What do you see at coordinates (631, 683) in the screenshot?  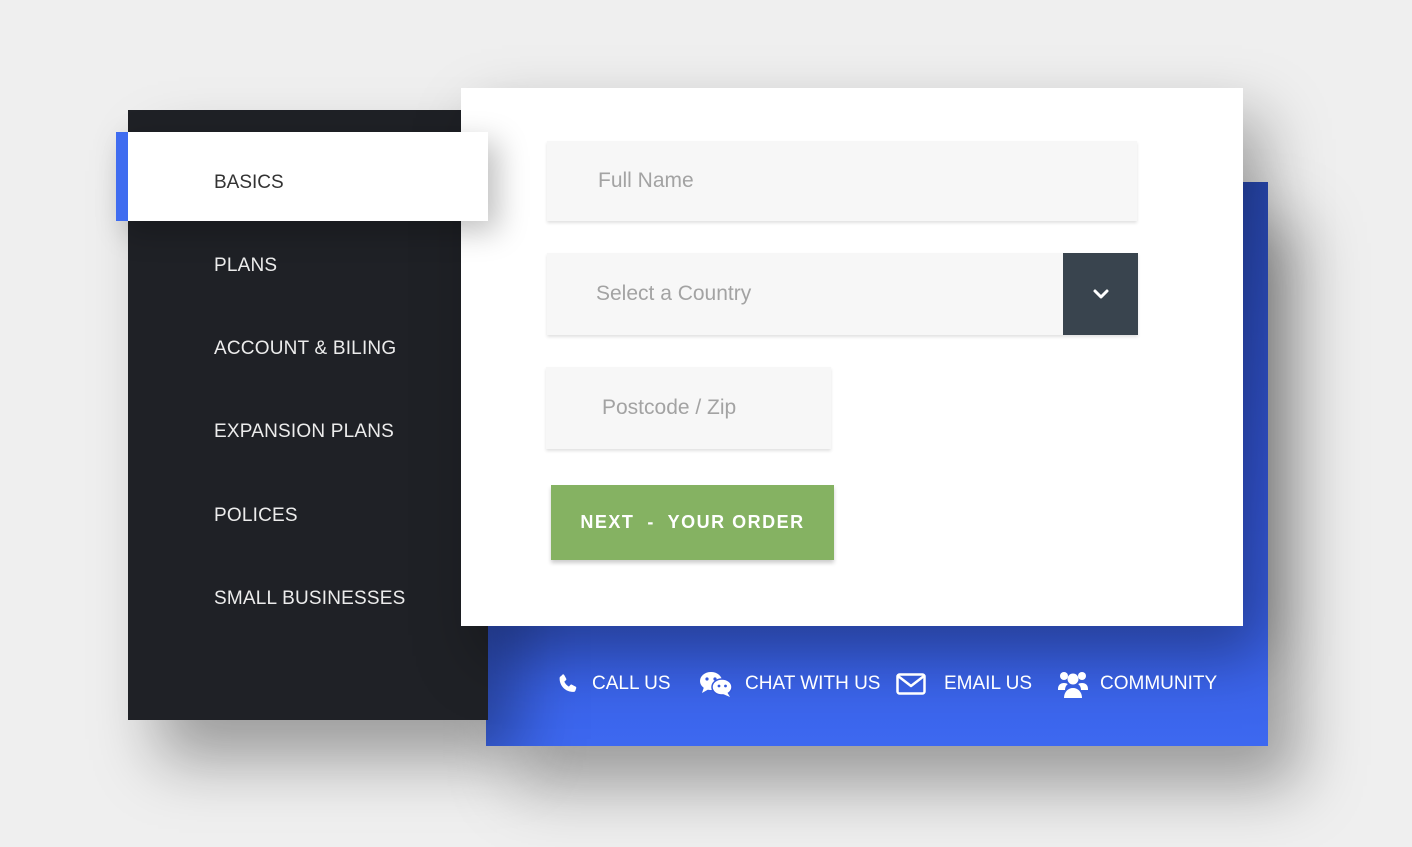 I see `call-us-label: CALL US` at bounding box center [631, 683].